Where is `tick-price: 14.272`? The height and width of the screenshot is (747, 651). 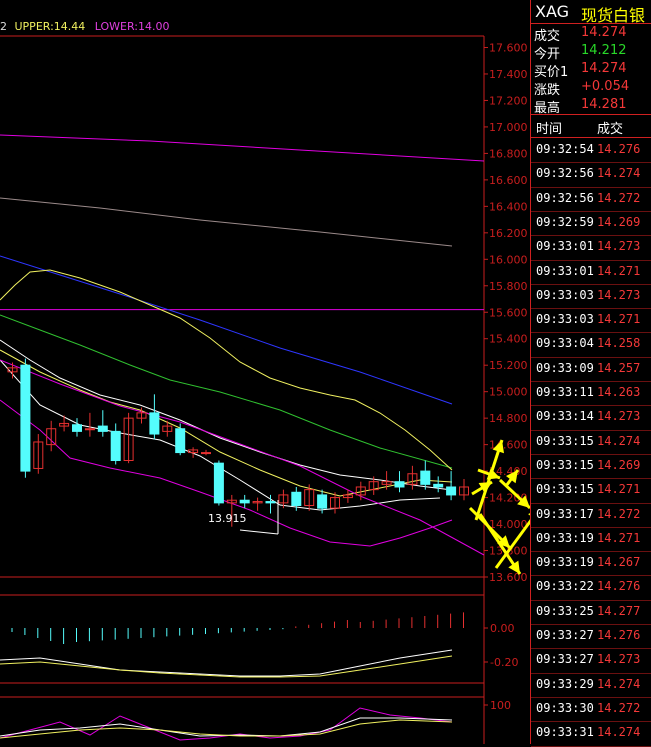 tick-price: 14.272 is located at coordinates (619, 513).